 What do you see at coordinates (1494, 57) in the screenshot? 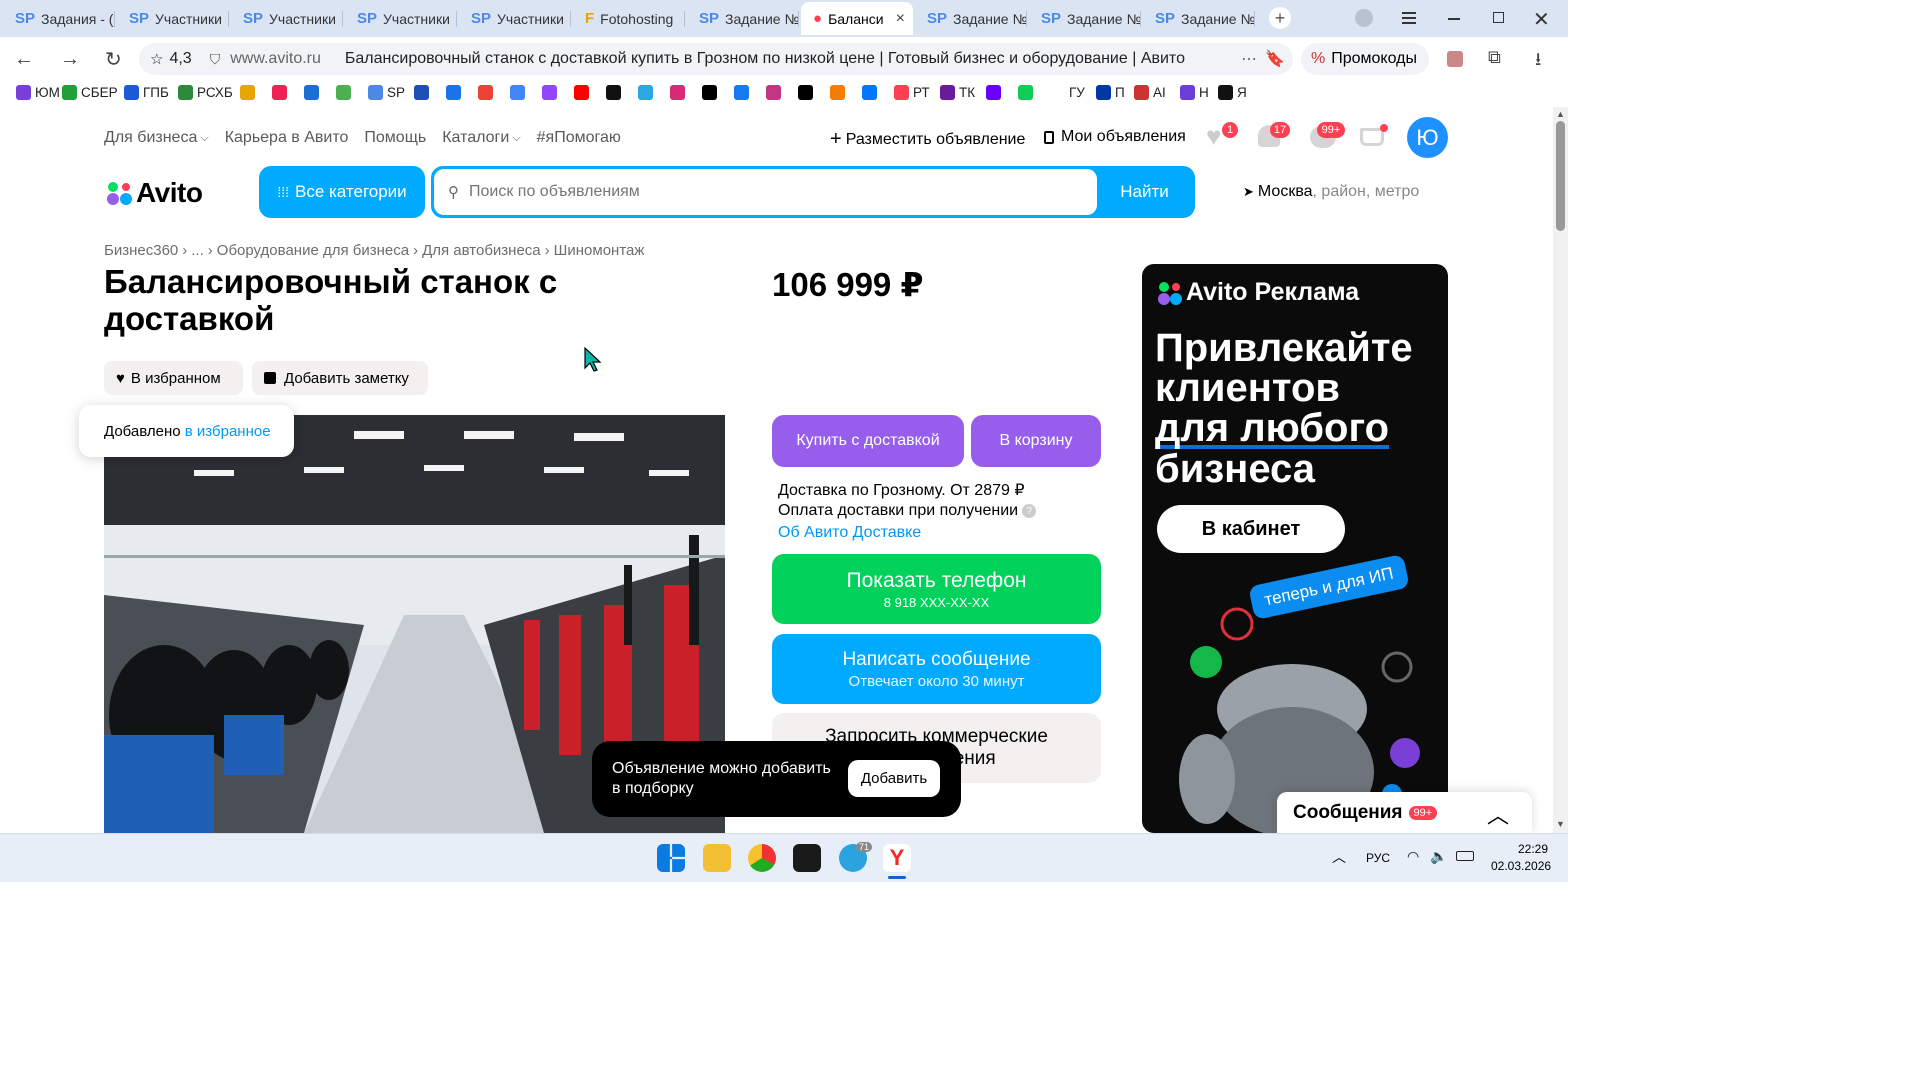
I see `extensions-icon: ⧉` at bounding box center [1494, 57].